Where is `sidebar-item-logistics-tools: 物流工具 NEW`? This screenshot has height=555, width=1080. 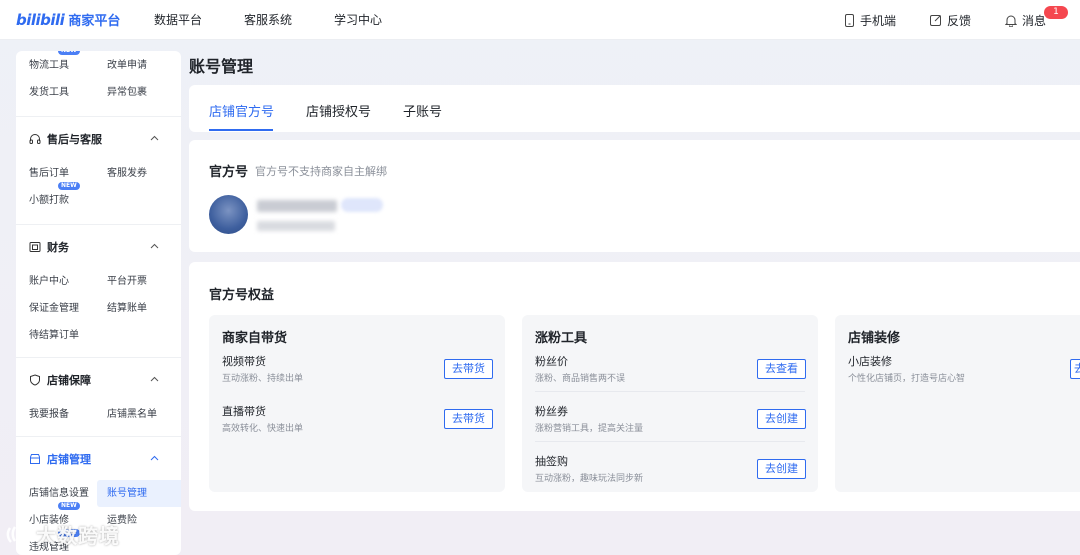 sidebar-item-logistics-tools: 物流工具 NEW is located at coordinates (68, 65).